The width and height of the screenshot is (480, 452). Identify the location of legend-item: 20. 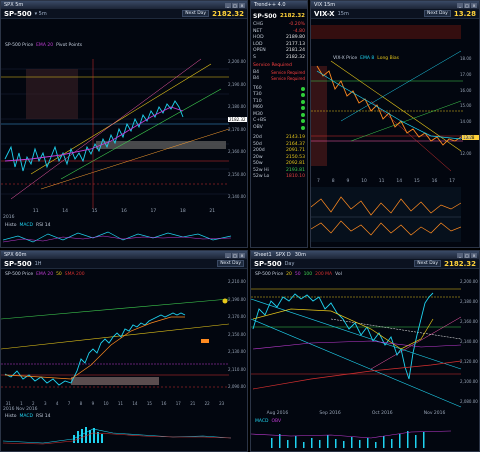
(289, 274).